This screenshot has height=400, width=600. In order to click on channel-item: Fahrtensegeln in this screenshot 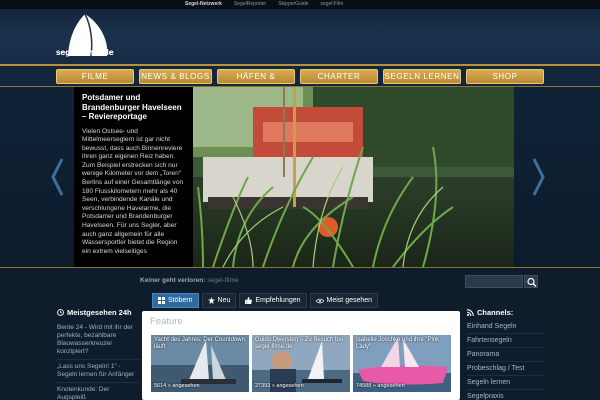, I will do `click(506, 341)`.